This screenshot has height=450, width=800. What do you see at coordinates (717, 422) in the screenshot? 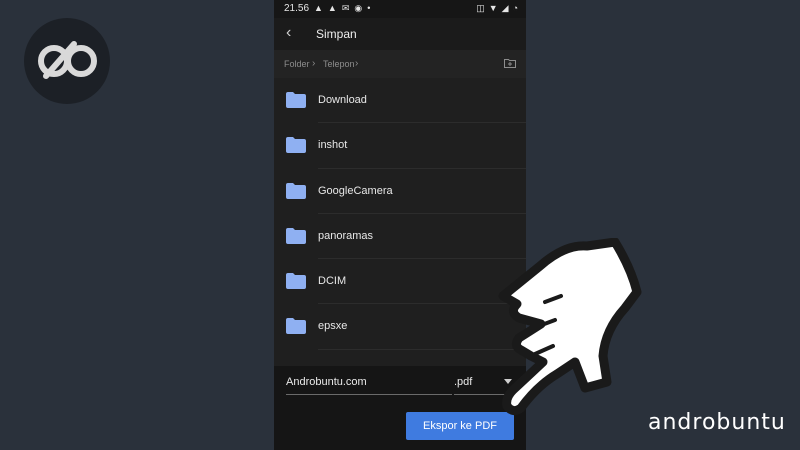
I see `brand-wordmark: androbuntu` at bounding box center [717, 422].